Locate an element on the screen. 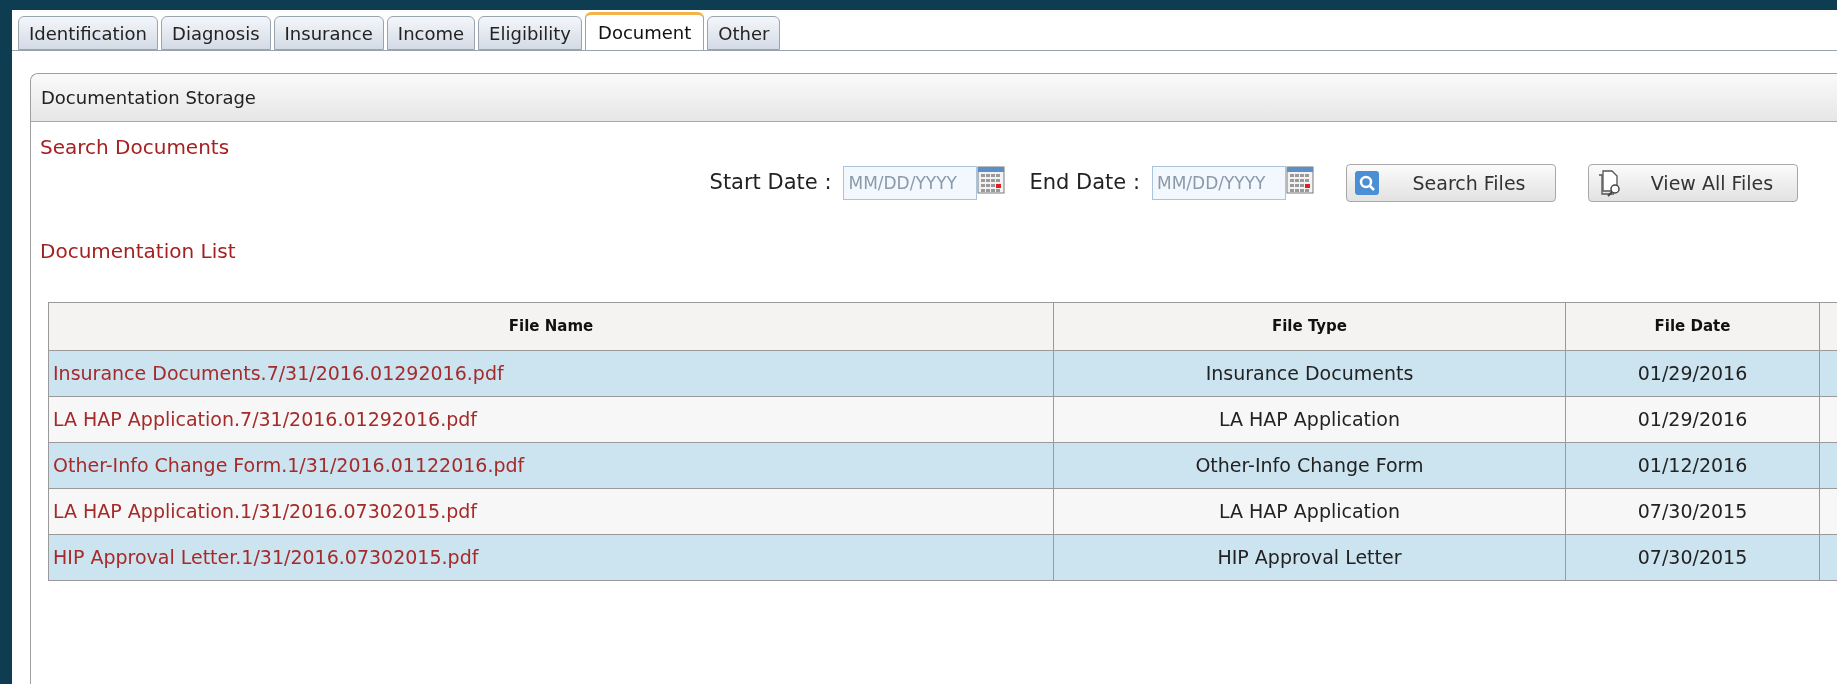  table-cell: 01/12/2016 is located at coordinates (1692, 465).